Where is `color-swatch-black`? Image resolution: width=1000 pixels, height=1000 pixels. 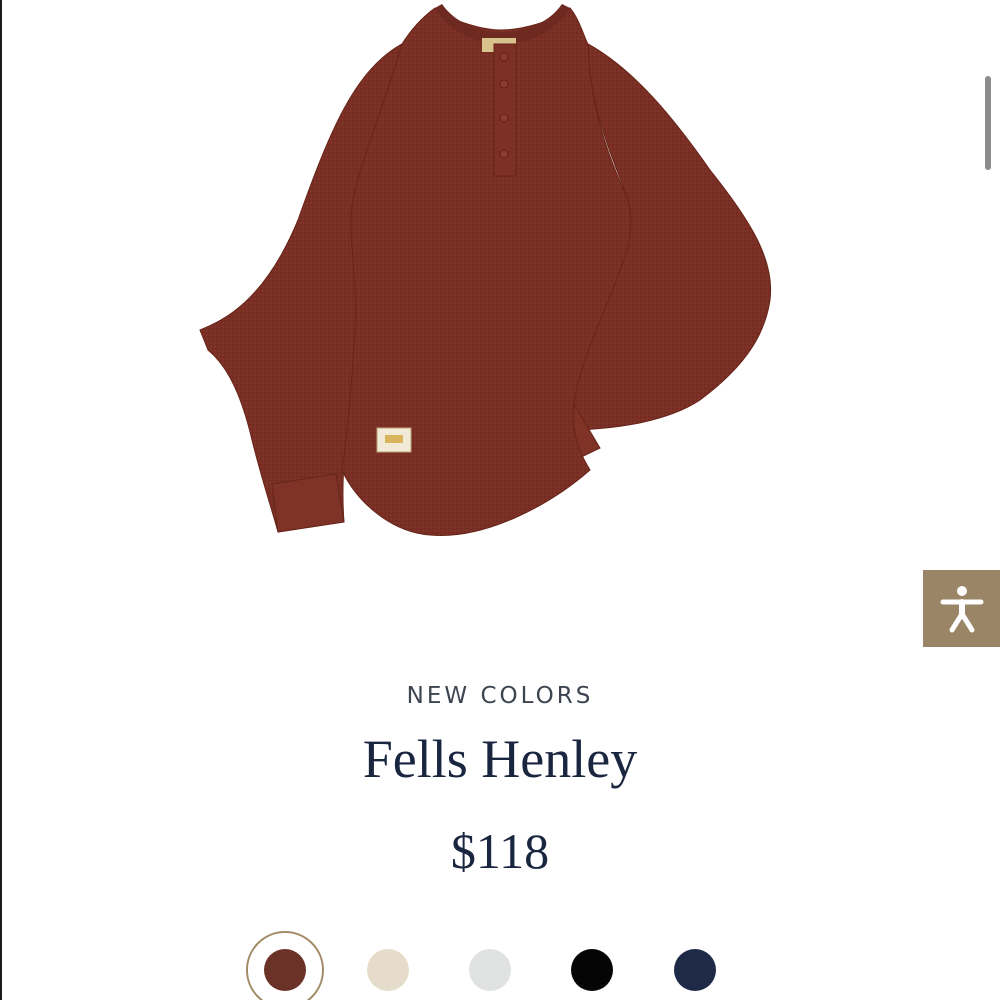 color-swatch-black is located at coordinates (592, 970).